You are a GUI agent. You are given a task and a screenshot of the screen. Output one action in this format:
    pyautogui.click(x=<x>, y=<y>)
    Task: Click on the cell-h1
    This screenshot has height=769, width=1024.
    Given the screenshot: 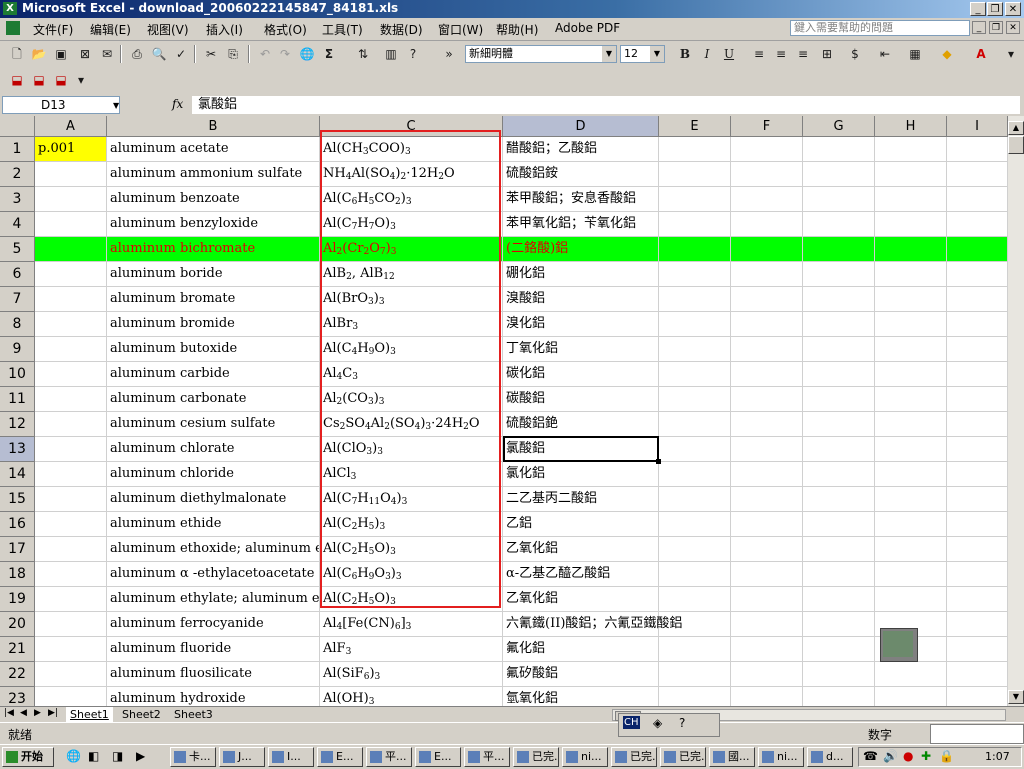 What is the action you would take?
    pyautogui.click(x=911, y=149)
    